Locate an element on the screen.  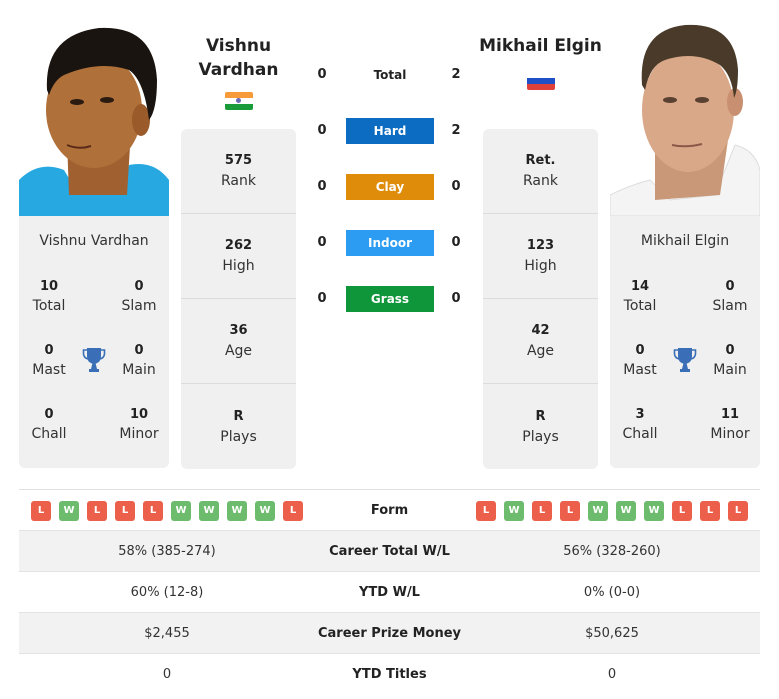
right-stat-high: 123 High is located at coordinates (540, 256).